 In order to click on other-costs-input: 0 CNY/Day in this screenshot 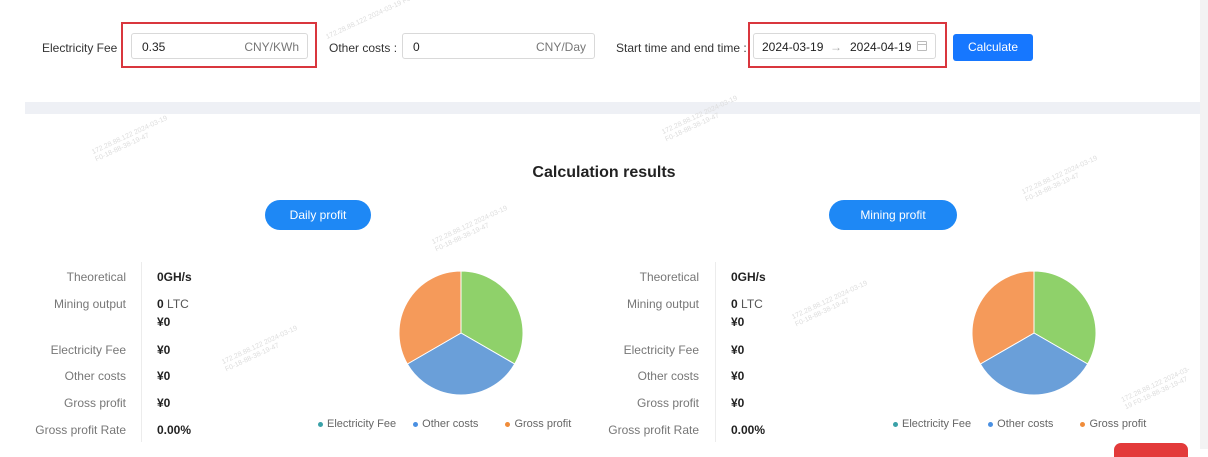, I will do `click(498, 46)`.